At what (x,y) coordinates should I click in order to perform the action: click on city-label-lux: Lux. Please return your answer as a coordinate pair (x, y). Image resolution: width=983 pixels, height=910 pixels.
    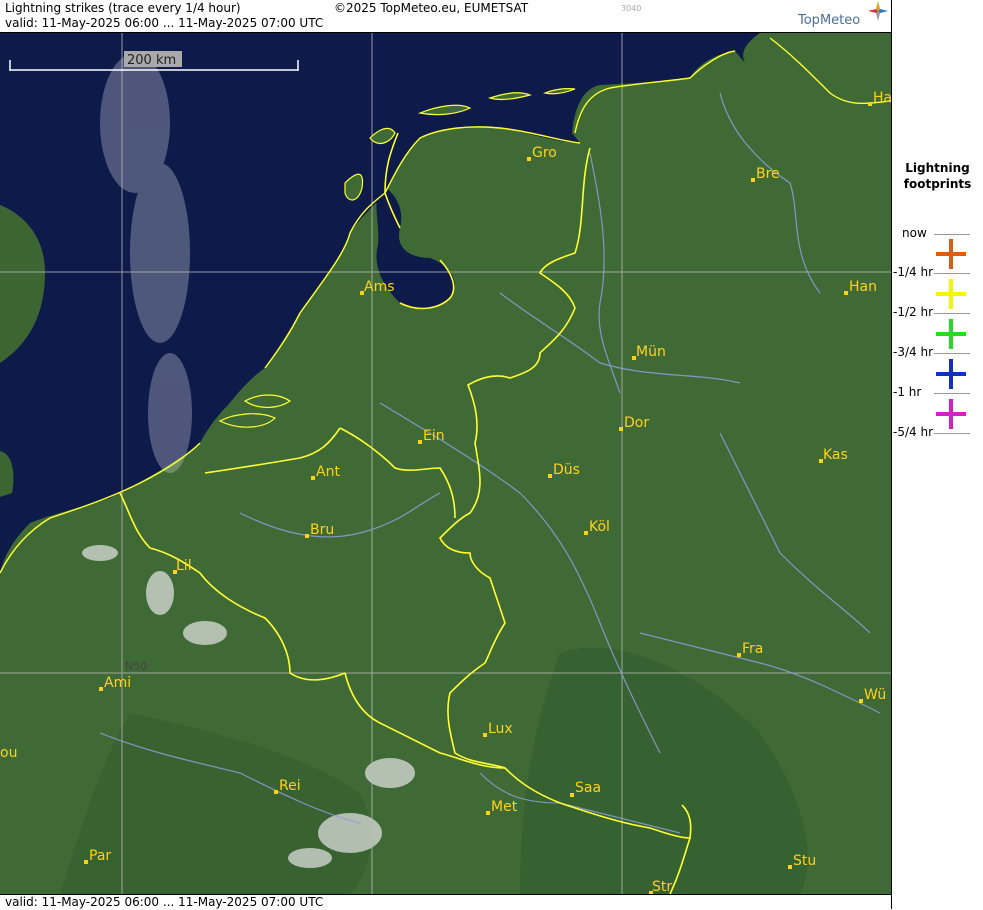
    Looking at the image, I should click on (500, 729).